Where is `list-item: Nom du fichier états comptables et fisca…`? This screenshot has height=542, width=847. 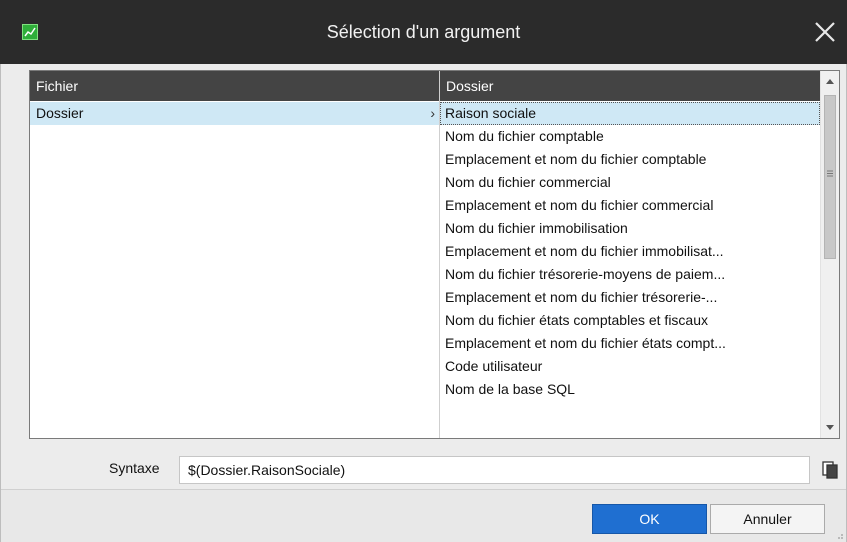
list-item: Nom du fichier états comptables et fisca… is located at coordinates (630, 320).